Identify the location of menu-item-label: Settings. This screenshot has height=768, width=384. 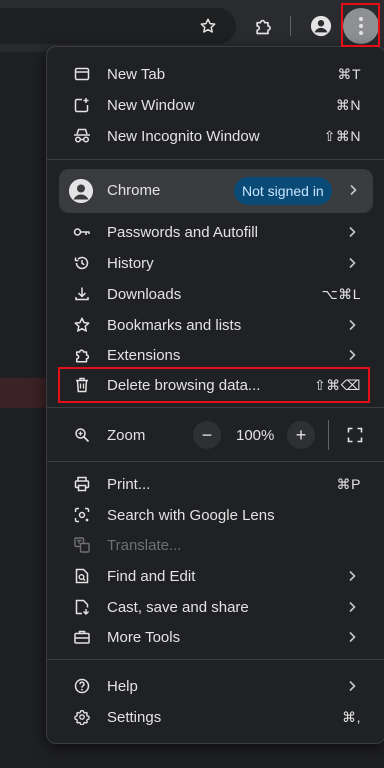
(134, 717).